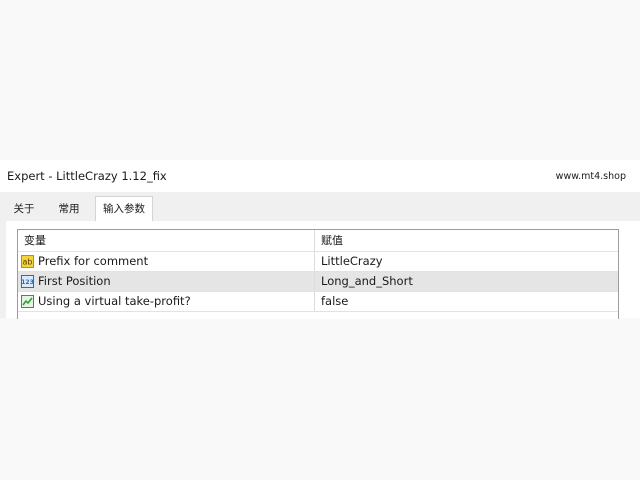  I want to click on brand-watermark: www.mt4.shop, so click(590, 176).